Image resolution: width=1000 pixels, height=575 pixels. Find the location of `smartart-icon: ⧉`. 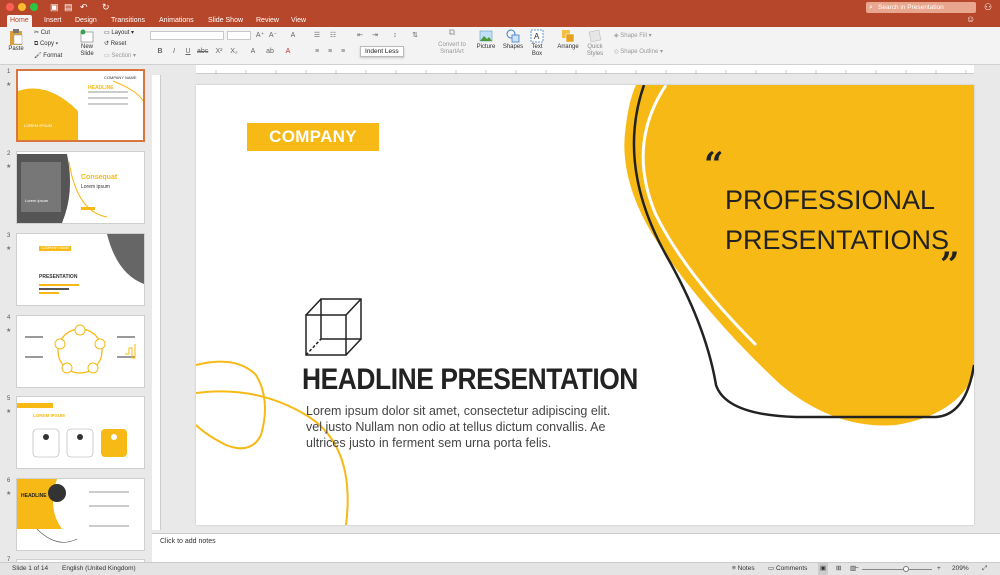

smartart-icon: ⧉ is located at coordinates (452, 32).